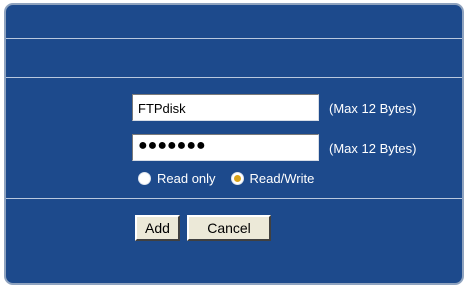 This screenshot has height=288, width=469. I want to click on read-write-label: Read/Write, so click(282, 178).